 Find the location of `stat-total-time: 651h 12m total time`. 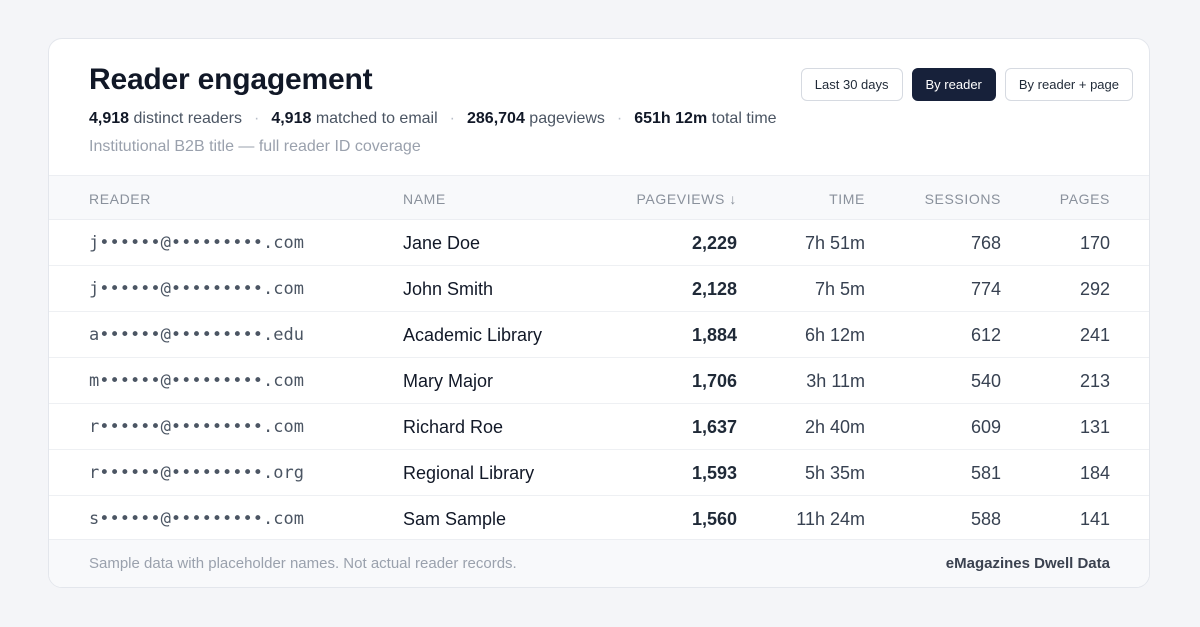

stat-total-time: 651h 12m total time is located at coordinates (705, 118).